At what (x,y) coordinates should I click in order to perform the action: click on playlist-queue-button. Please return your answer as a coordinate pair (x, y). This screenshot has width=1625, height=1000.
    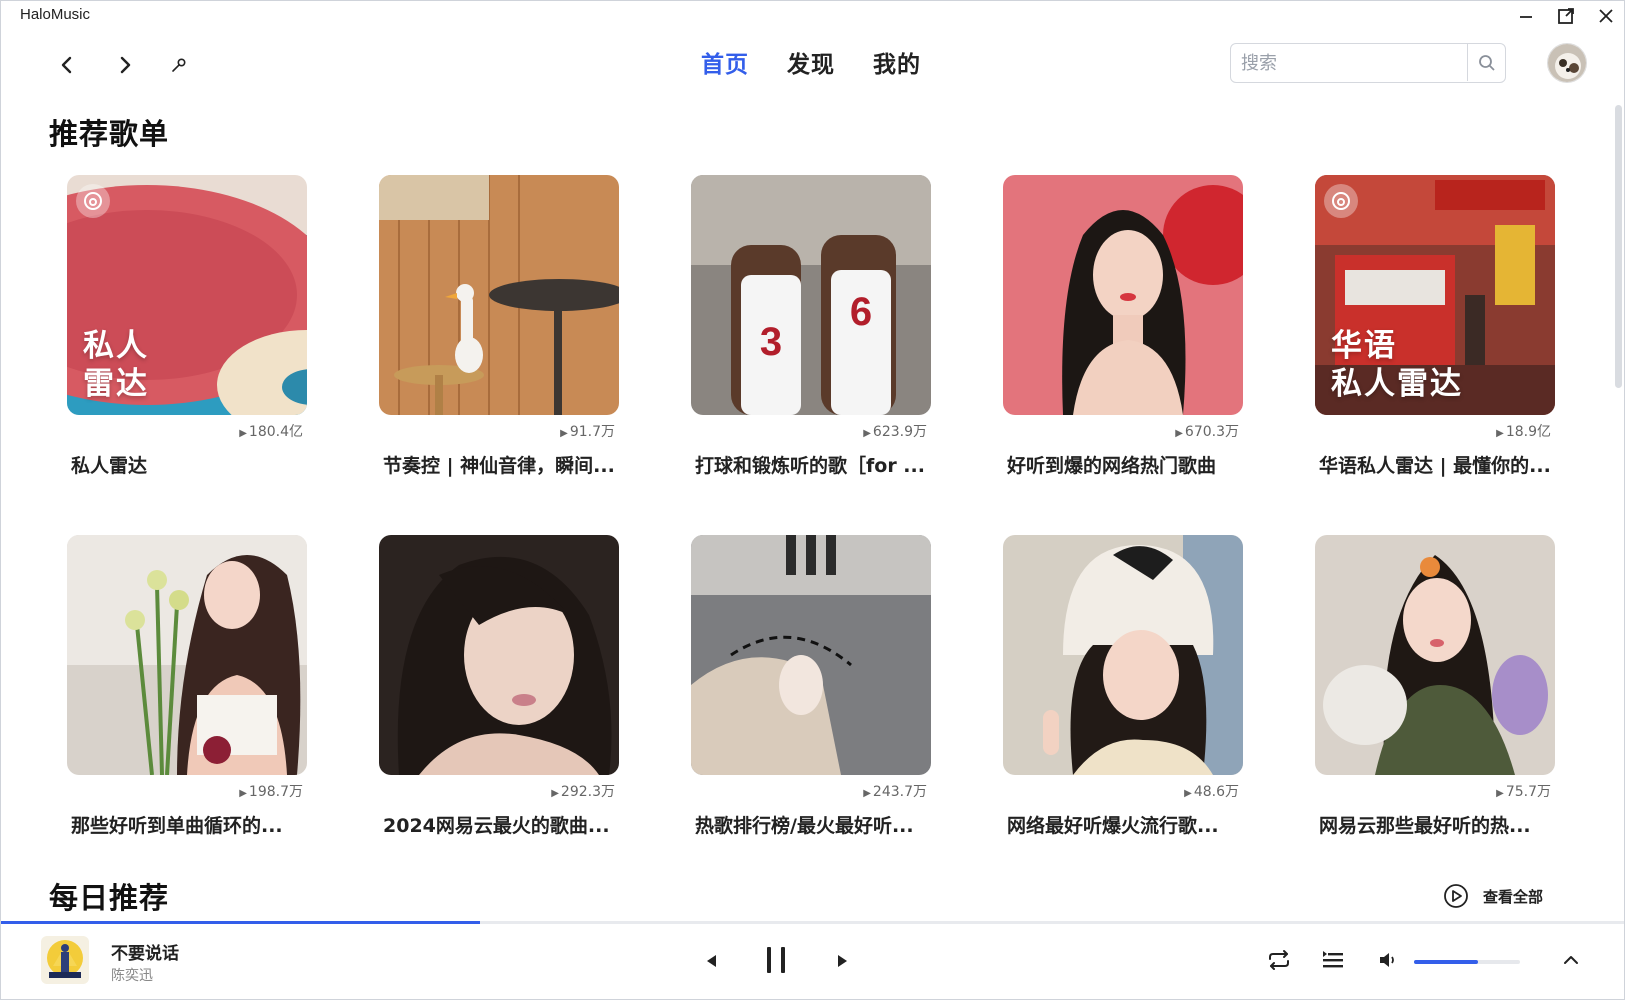
    Looking at the image, I should click on (1333, 960).